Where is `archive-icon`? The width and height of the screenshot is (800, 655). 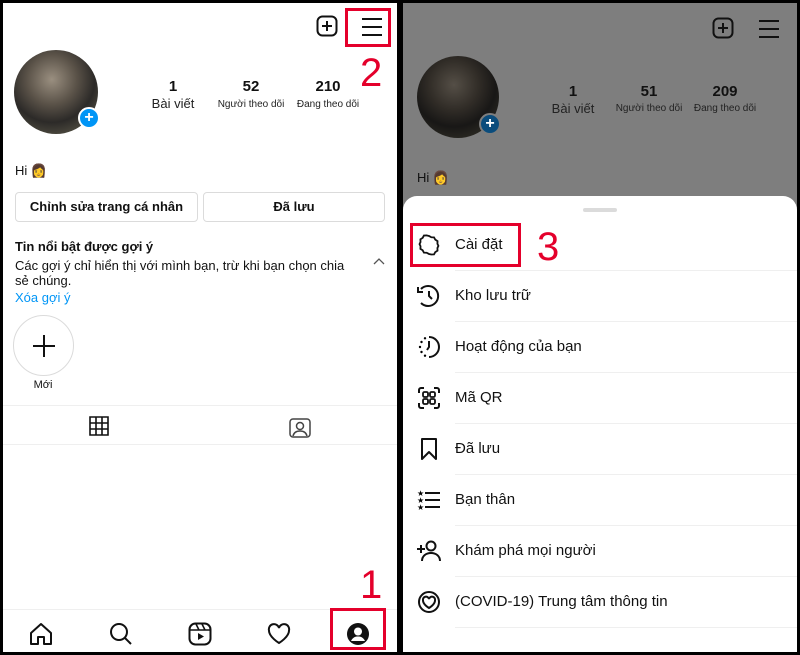
archive-icon is located at coordinates (428, 296).